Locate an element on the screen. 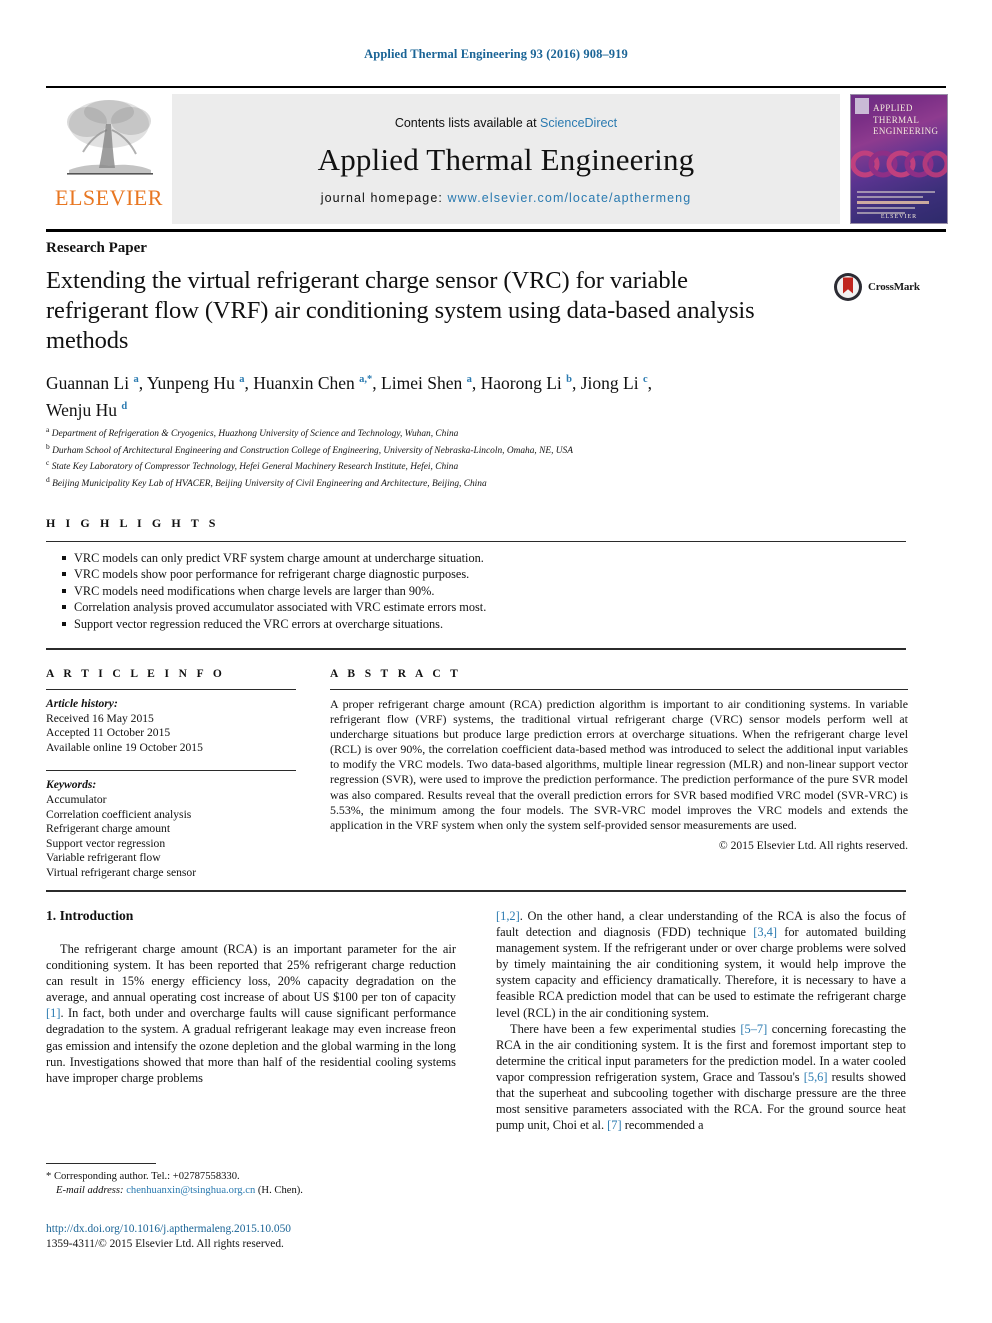 This screenshot has width=992, height=1323. cover-rings-graphic is located at coordinates (899, 164).